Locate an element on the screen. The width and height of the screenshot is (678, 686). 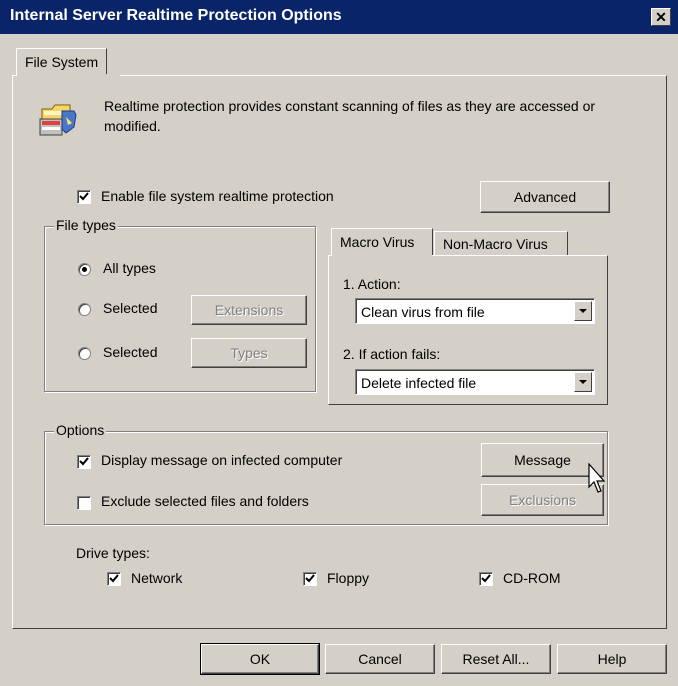
tab-file-system-label: File System is located at coordinates (62, 62).